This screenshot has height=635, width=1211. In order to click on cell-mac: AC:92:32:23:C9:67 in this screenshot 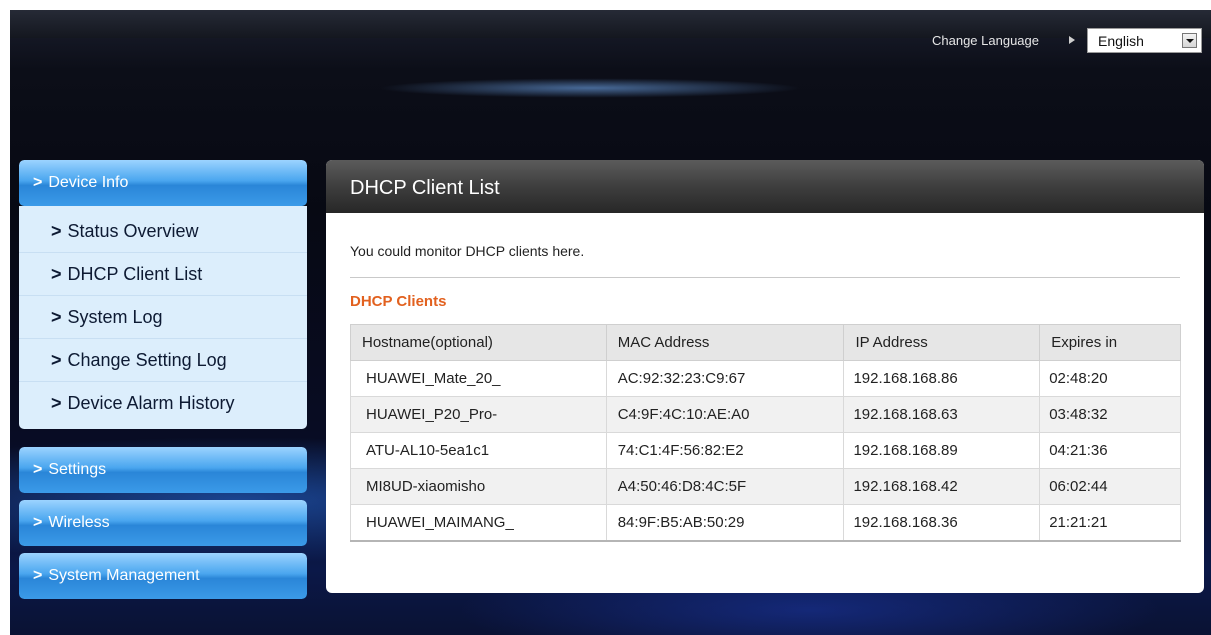, I will do `click(725, 378)`.